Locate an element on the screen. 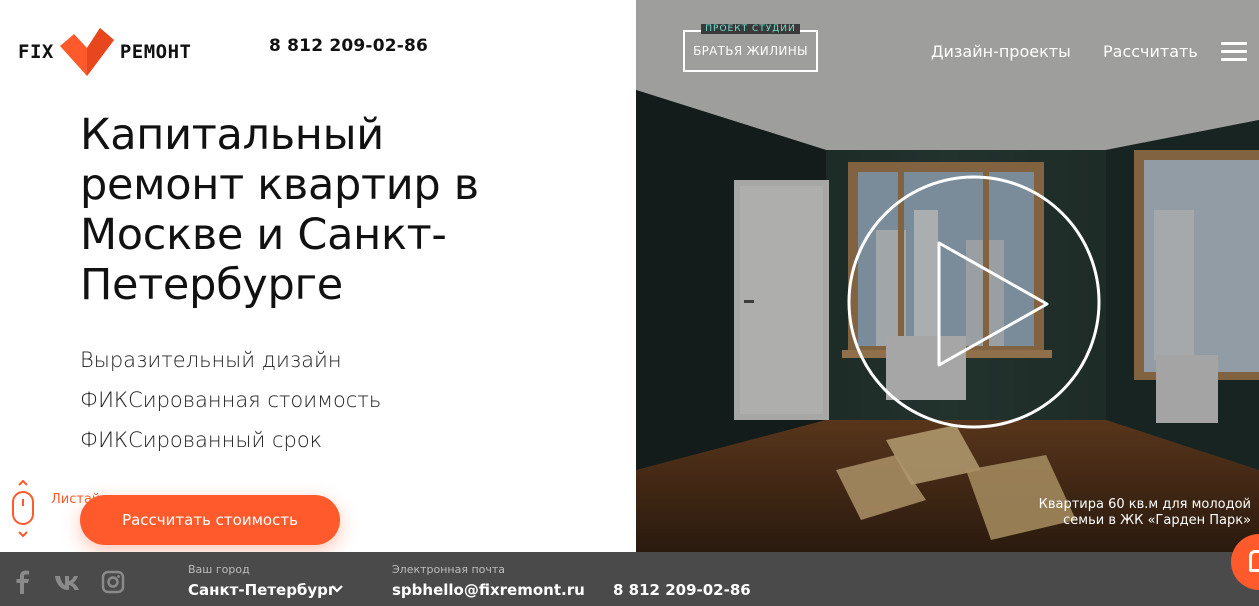 This screenshot has width=1259, height=606. logo-check-mark-icon is located at coordinates (86, 52).